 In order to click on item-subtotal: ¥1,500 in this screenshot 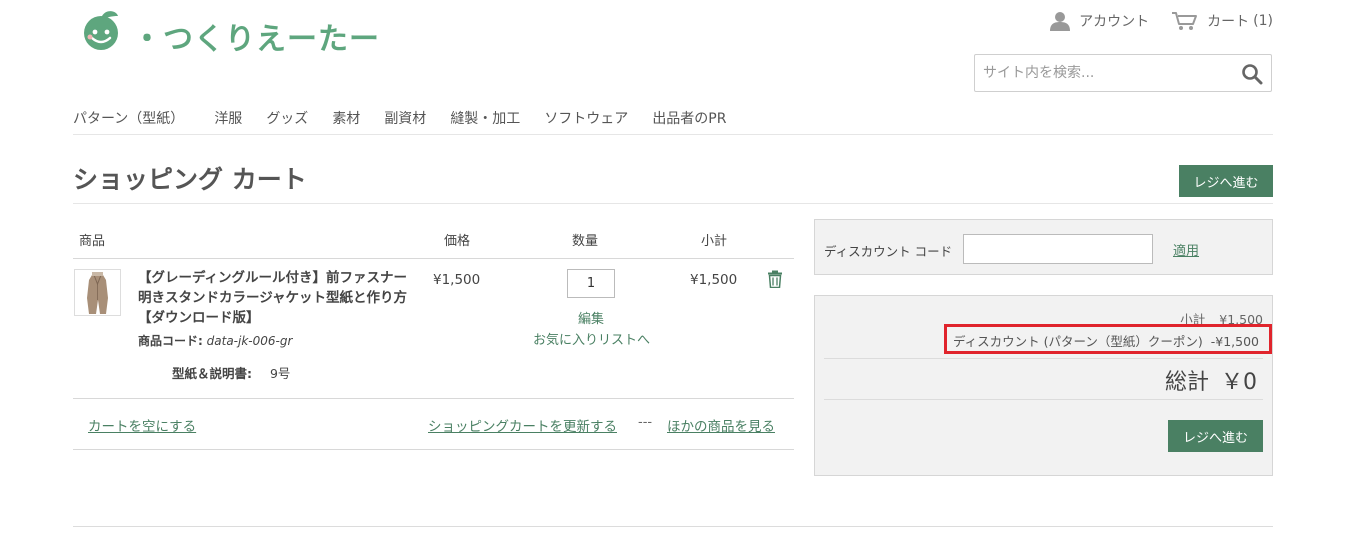, I will do `click(714, 280)`.